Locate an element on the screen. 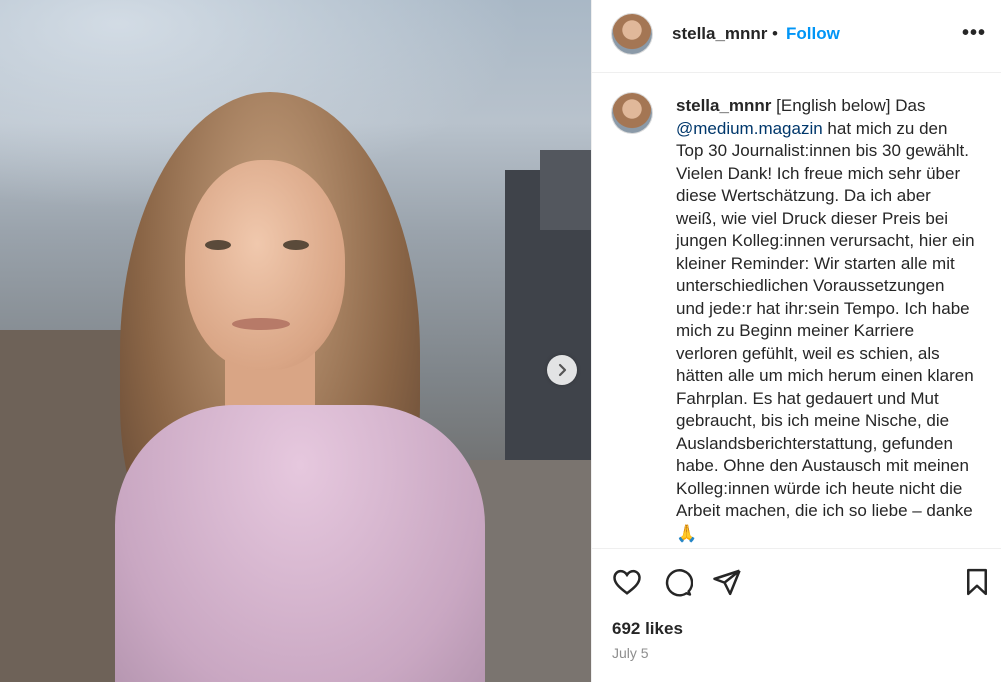  bookmark-icon is located at coordinates (977, 582).